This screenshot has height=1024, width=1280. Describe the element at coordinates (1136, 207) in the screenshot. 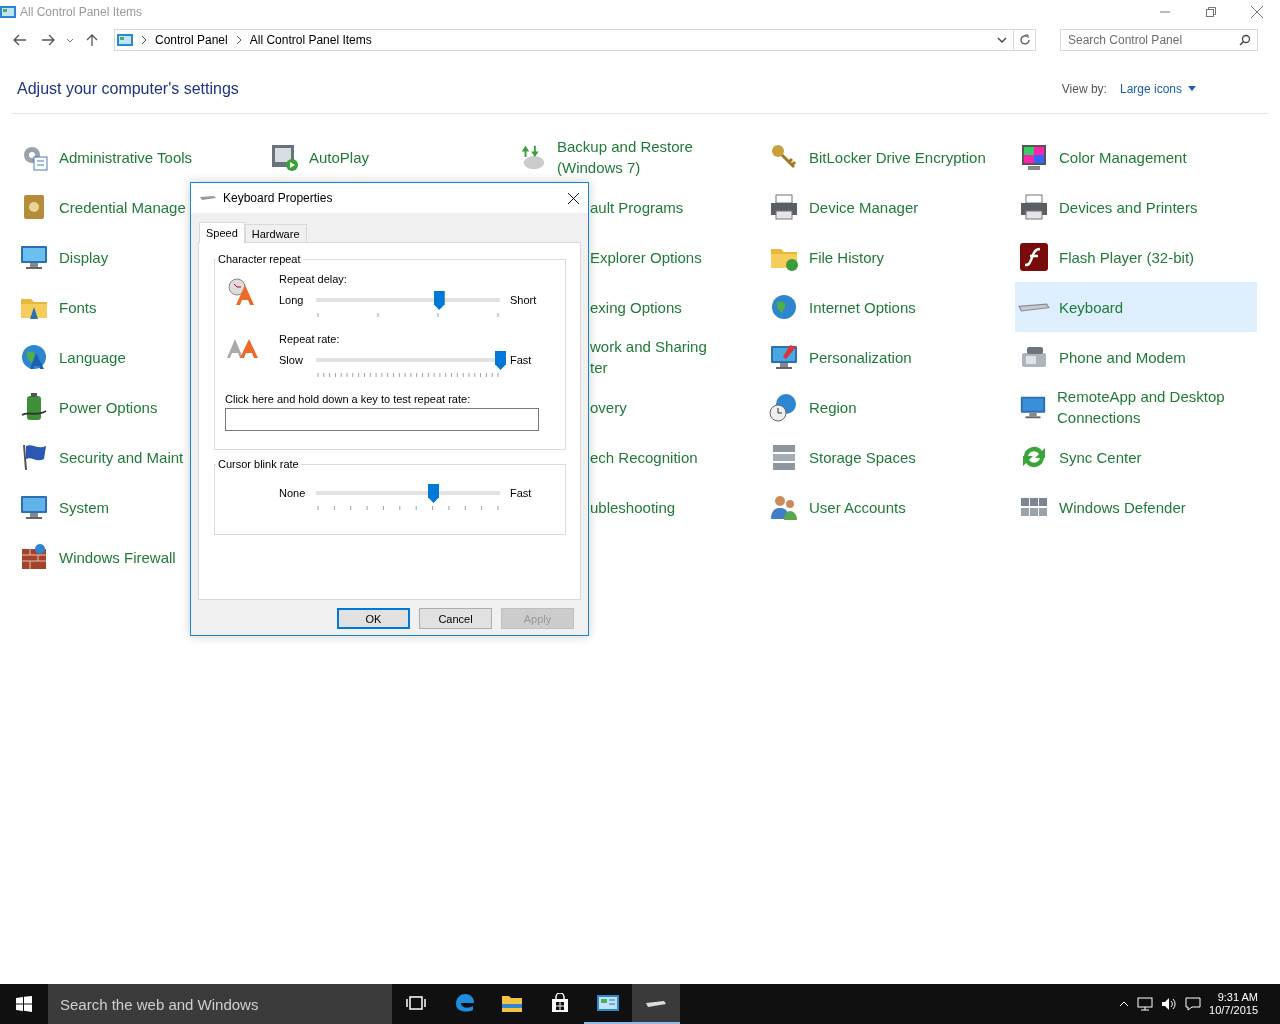

I see `control-panel-item: Devices and Printers` at that location.